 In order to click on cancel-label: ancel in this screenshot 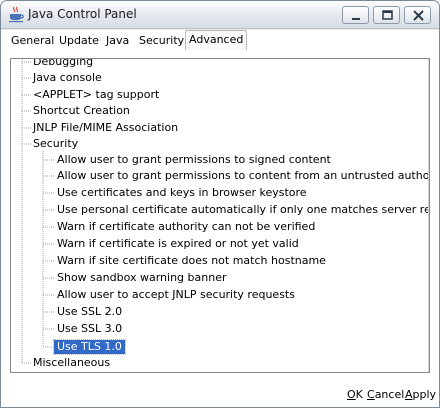, I will do `click(389, 394)`.